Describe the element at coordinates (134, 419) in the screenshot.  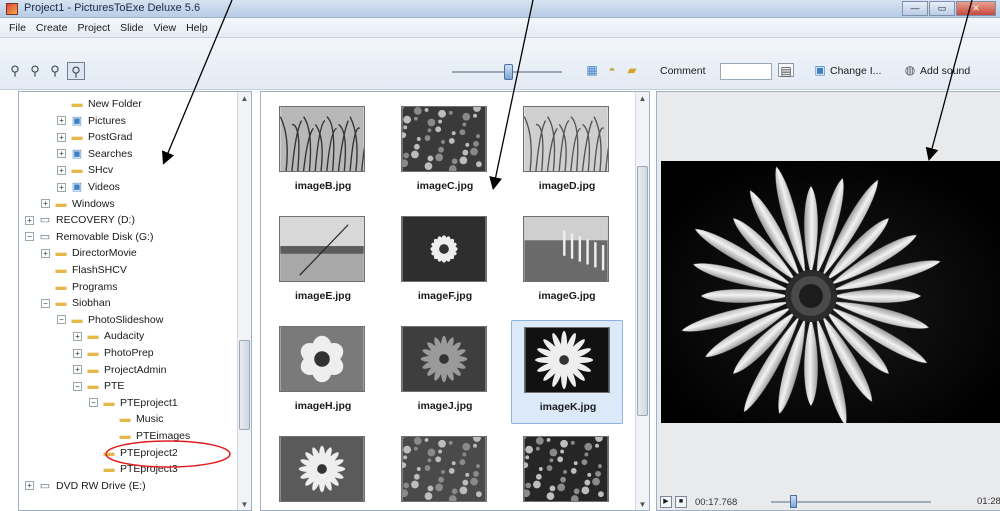
I see `tree-item: ▬ Music` at that location.